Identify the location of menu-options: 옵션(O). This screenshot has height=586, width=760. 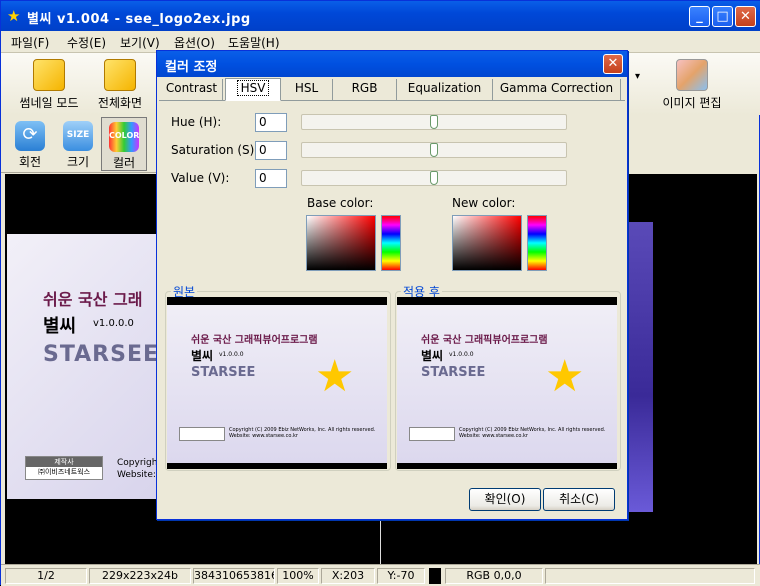
(194, 42).